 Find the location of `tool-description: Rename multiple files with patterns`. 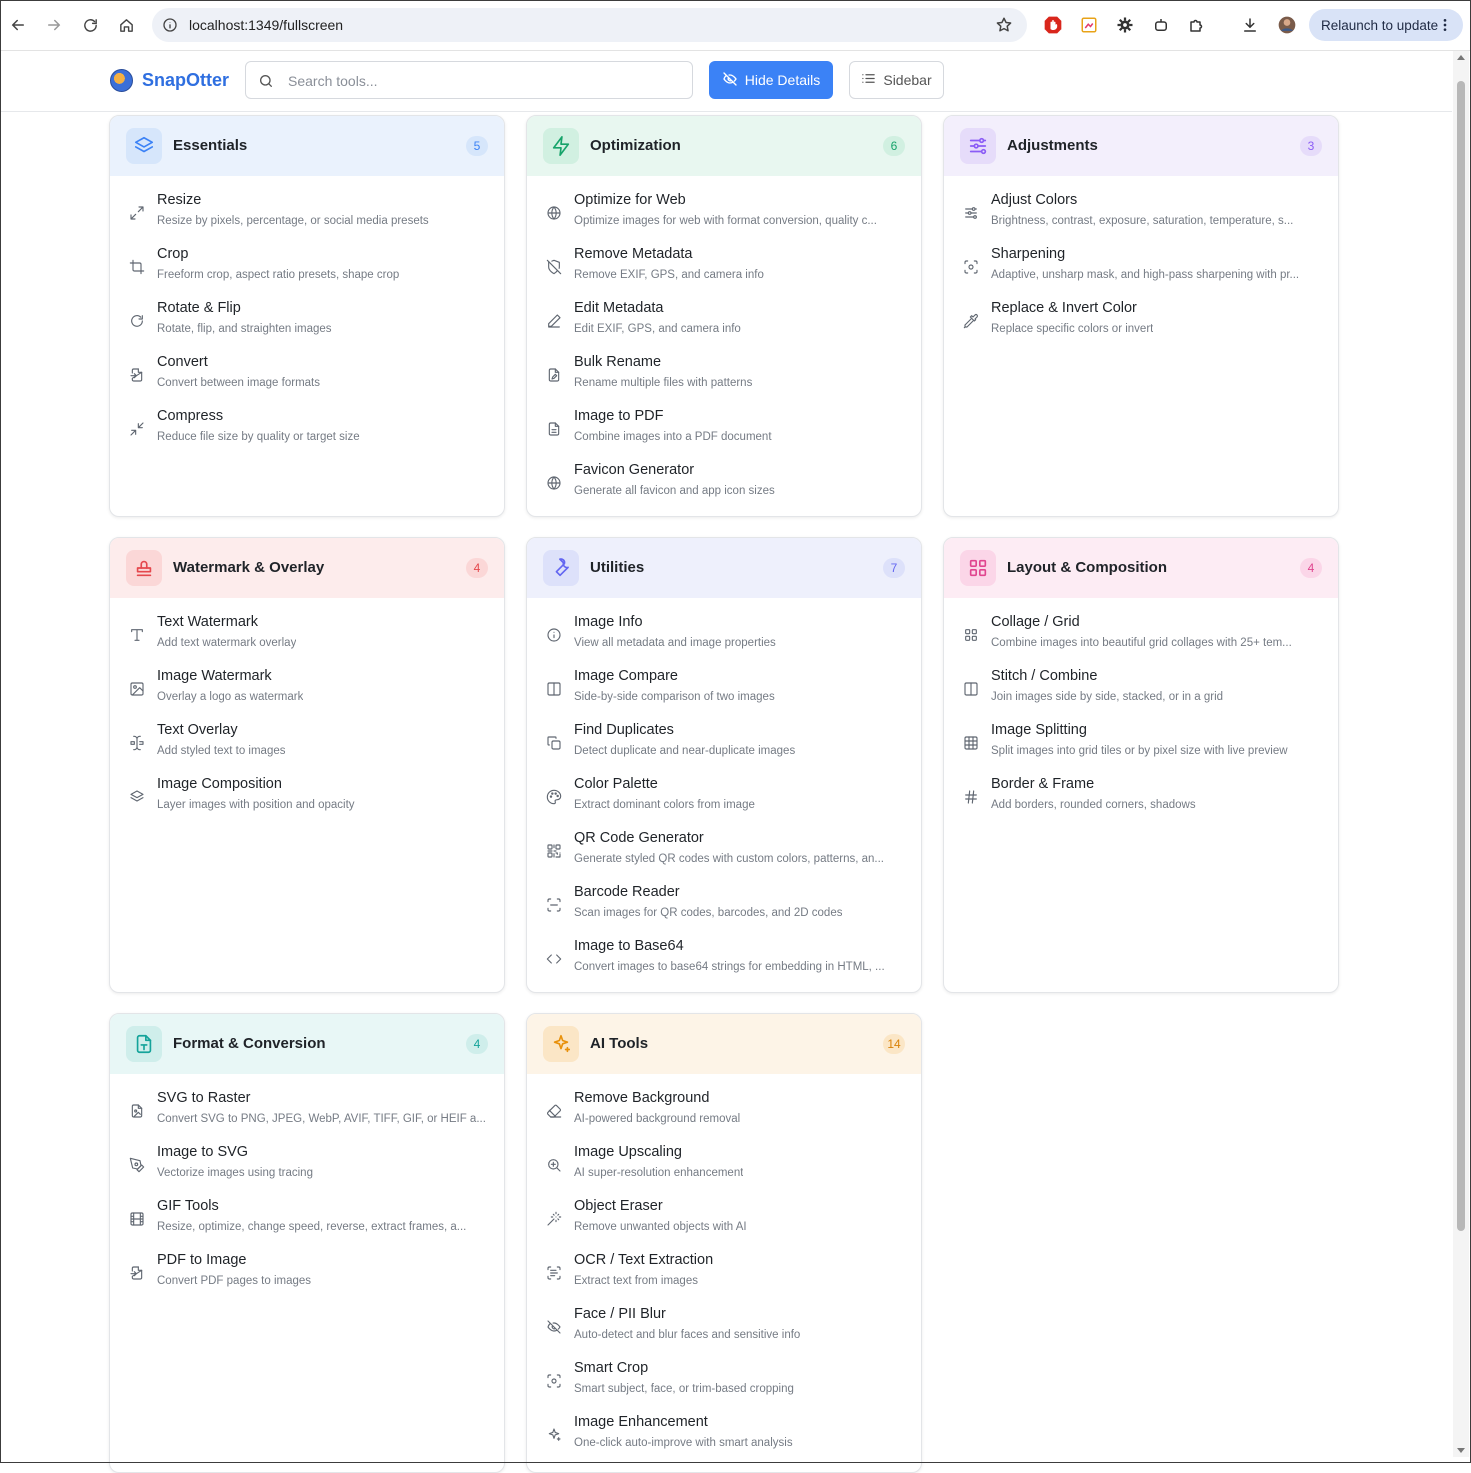

tool-description: Rename multiple files with patterns is located at coordinates (663, 383).